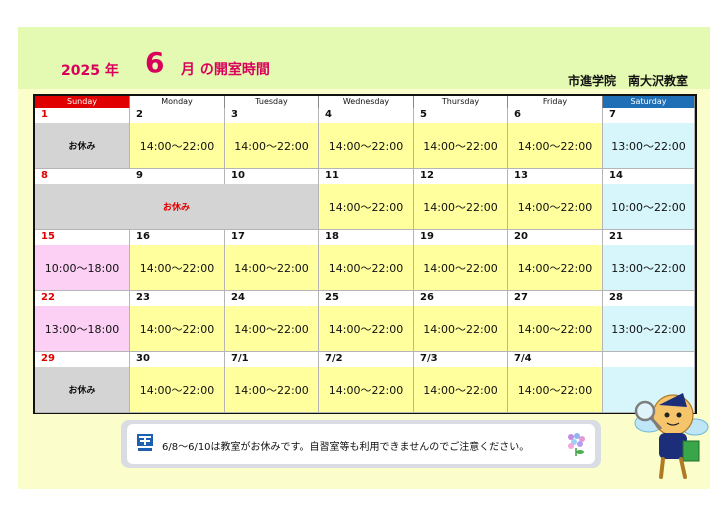  I want to click on calendar-day-cell: 10, so click(272, 176).